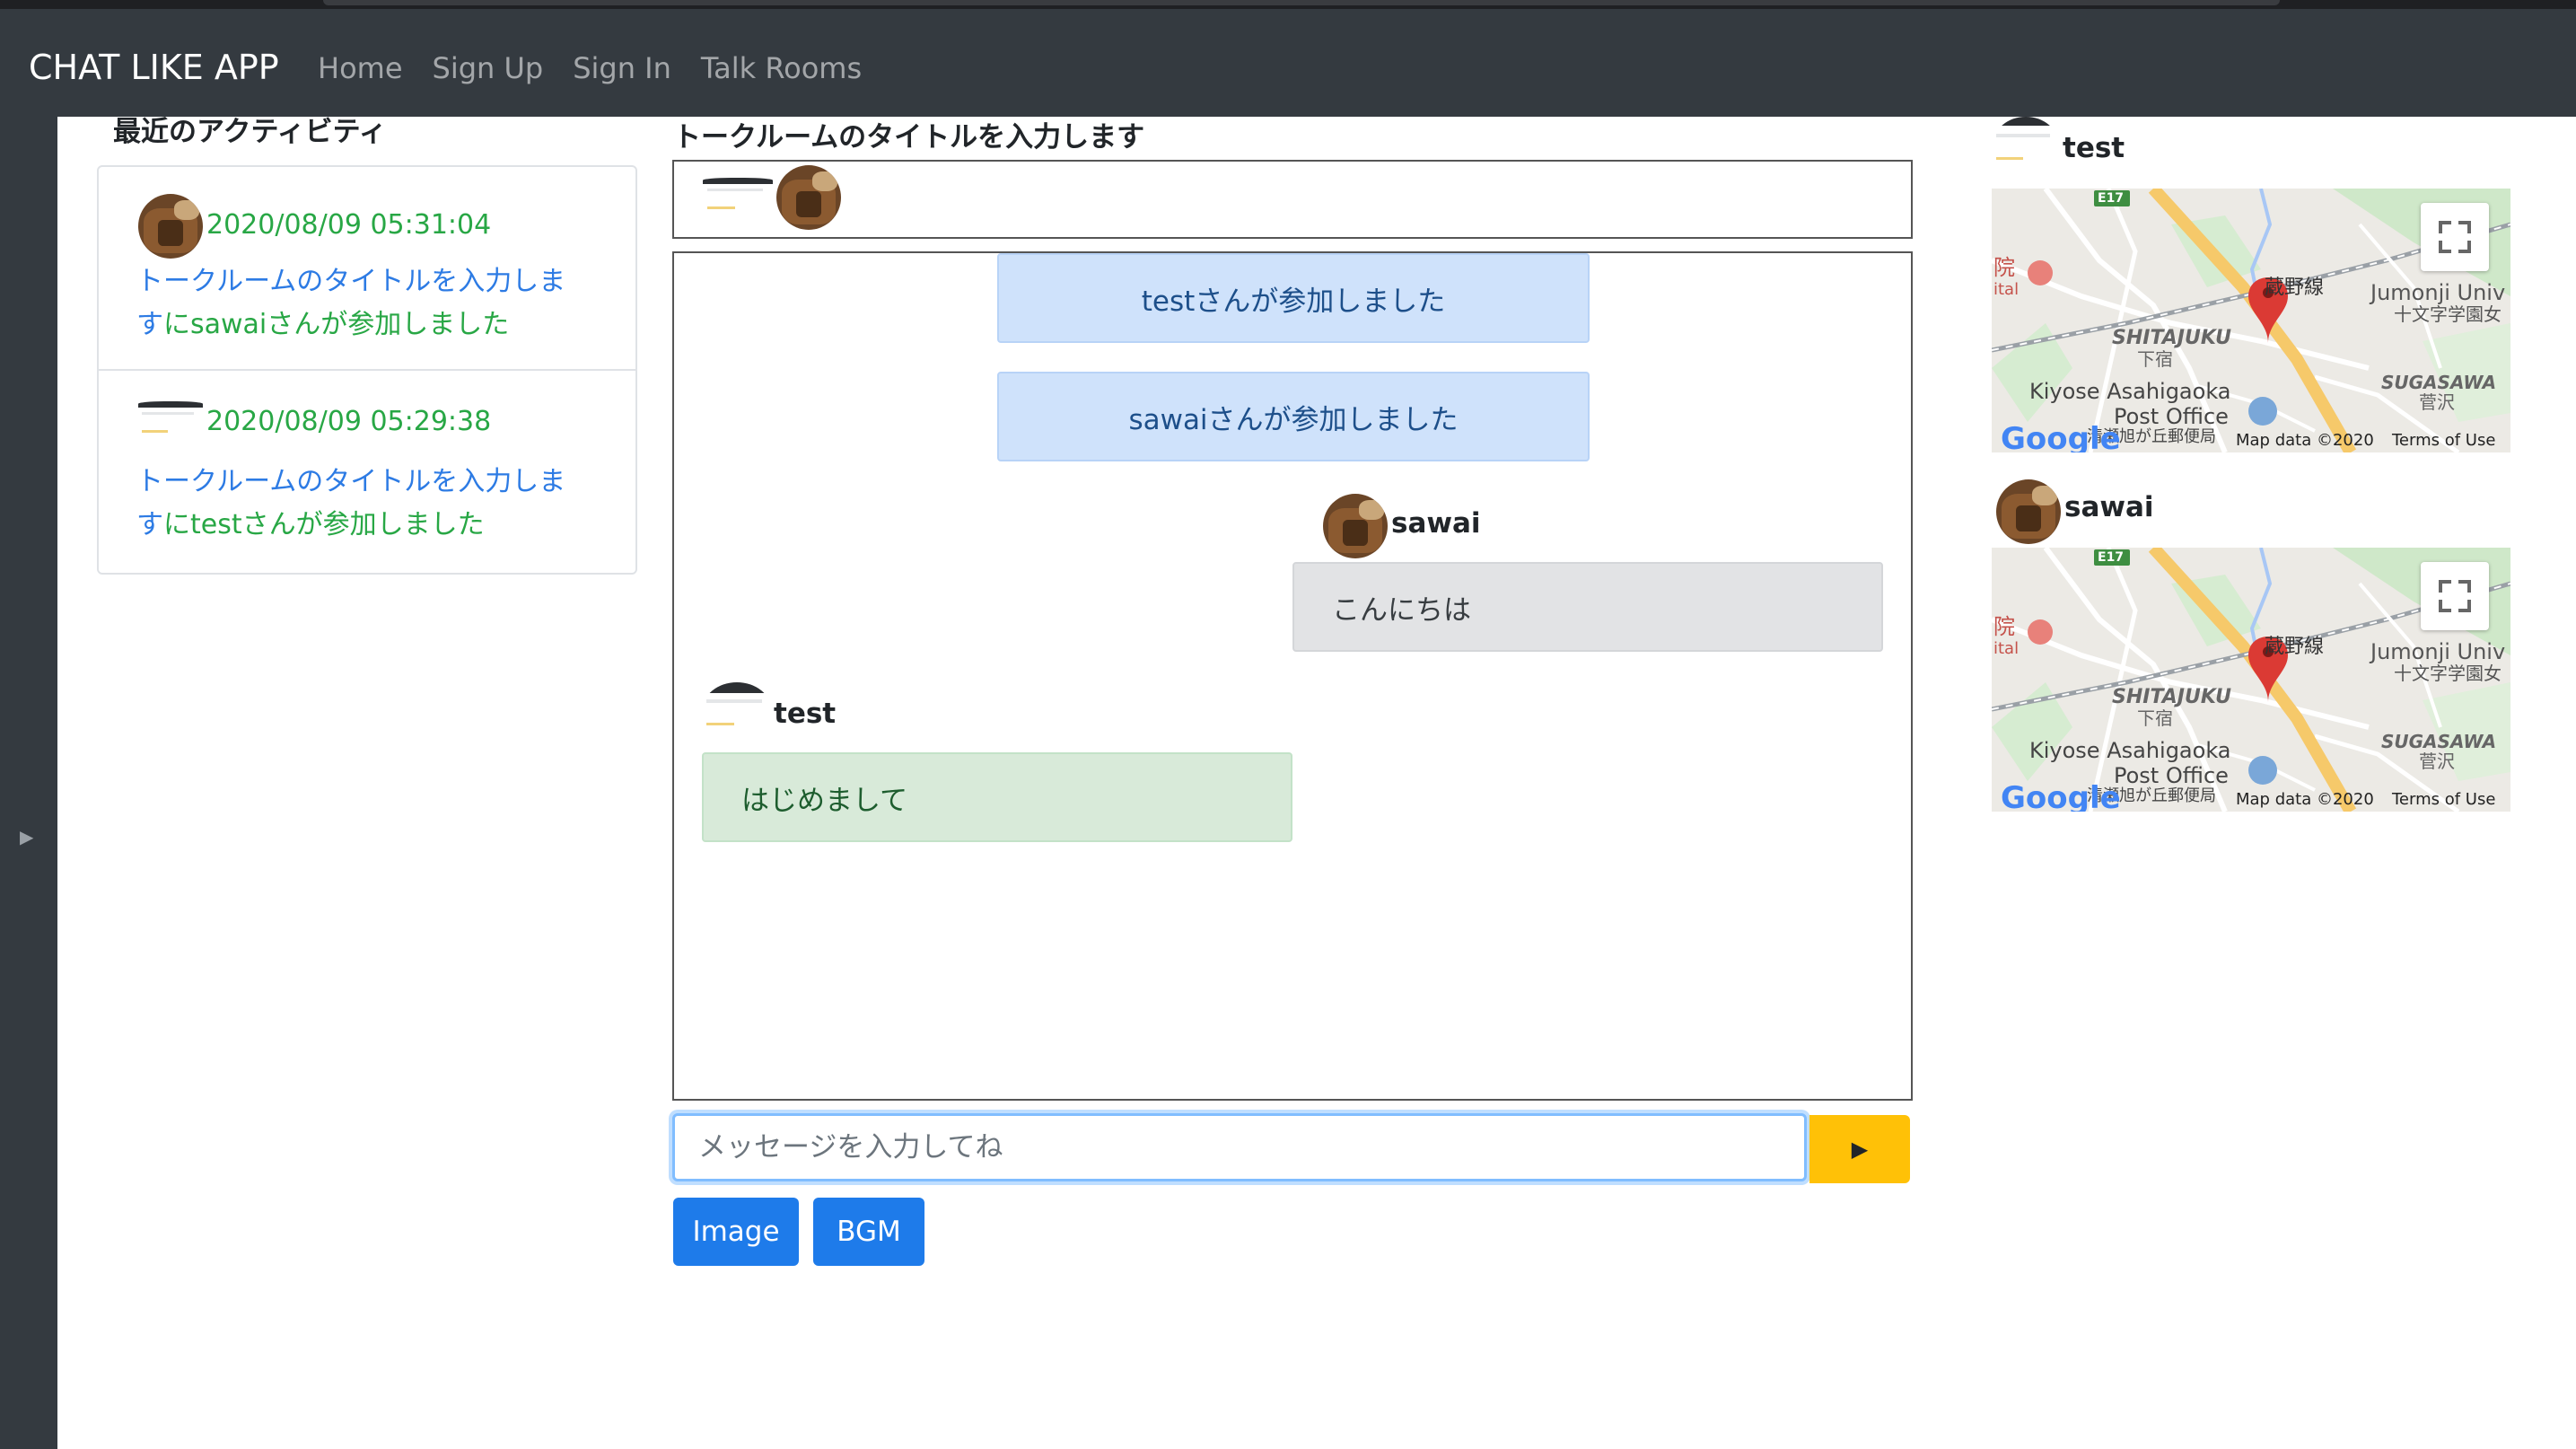 This screenshot has height=1449, width=2576. What do you see at coordinates (781, 68) in the screenshot?
I see `nav-talk-rooms: Talk Rooms` at bounding box center [781, 68].